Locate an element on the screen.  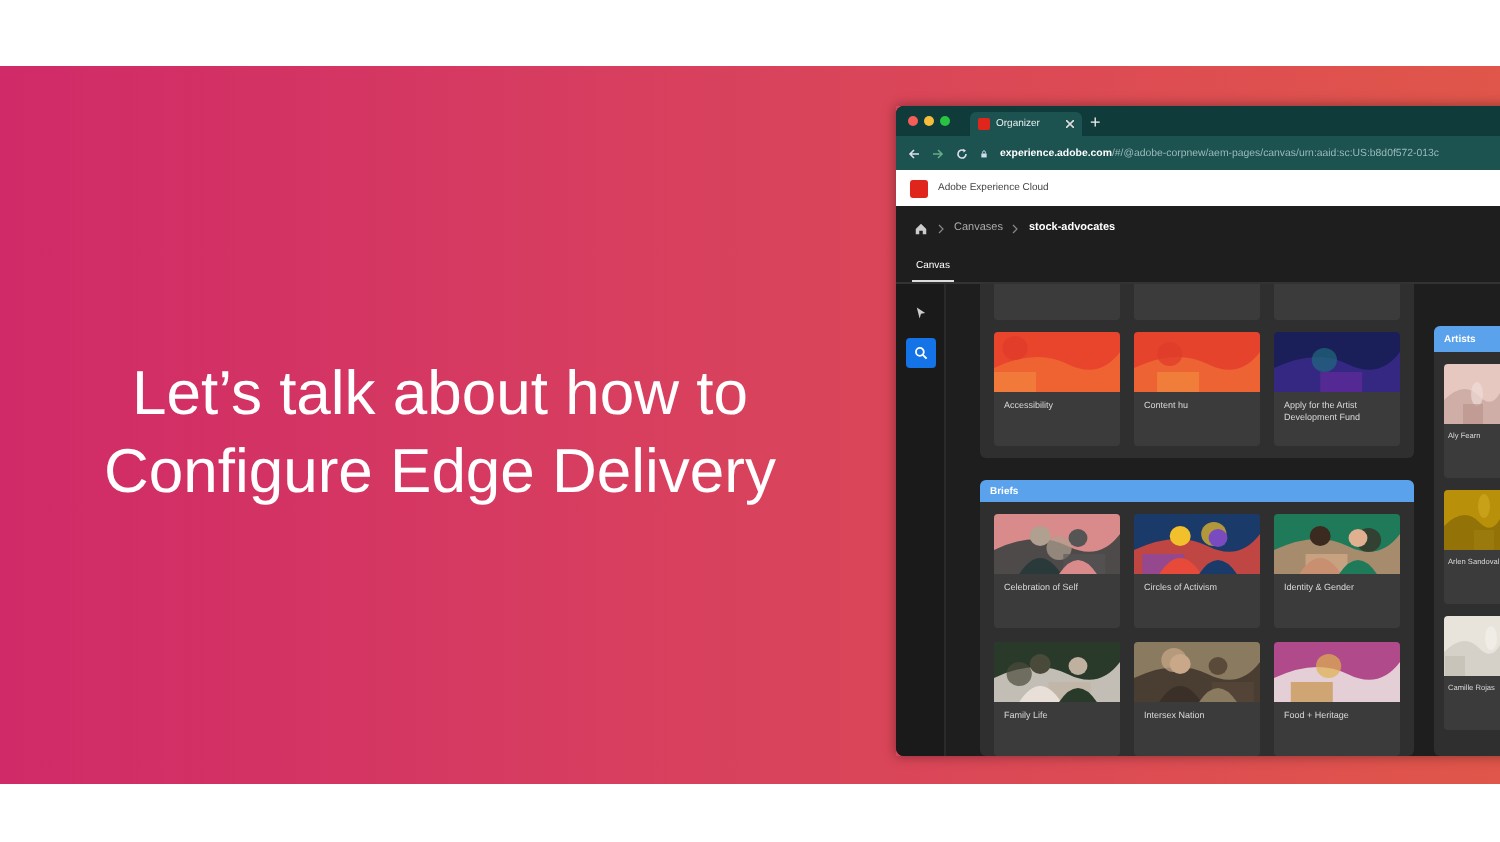
zoom-dot-icon is located at coordinates (945, 121).